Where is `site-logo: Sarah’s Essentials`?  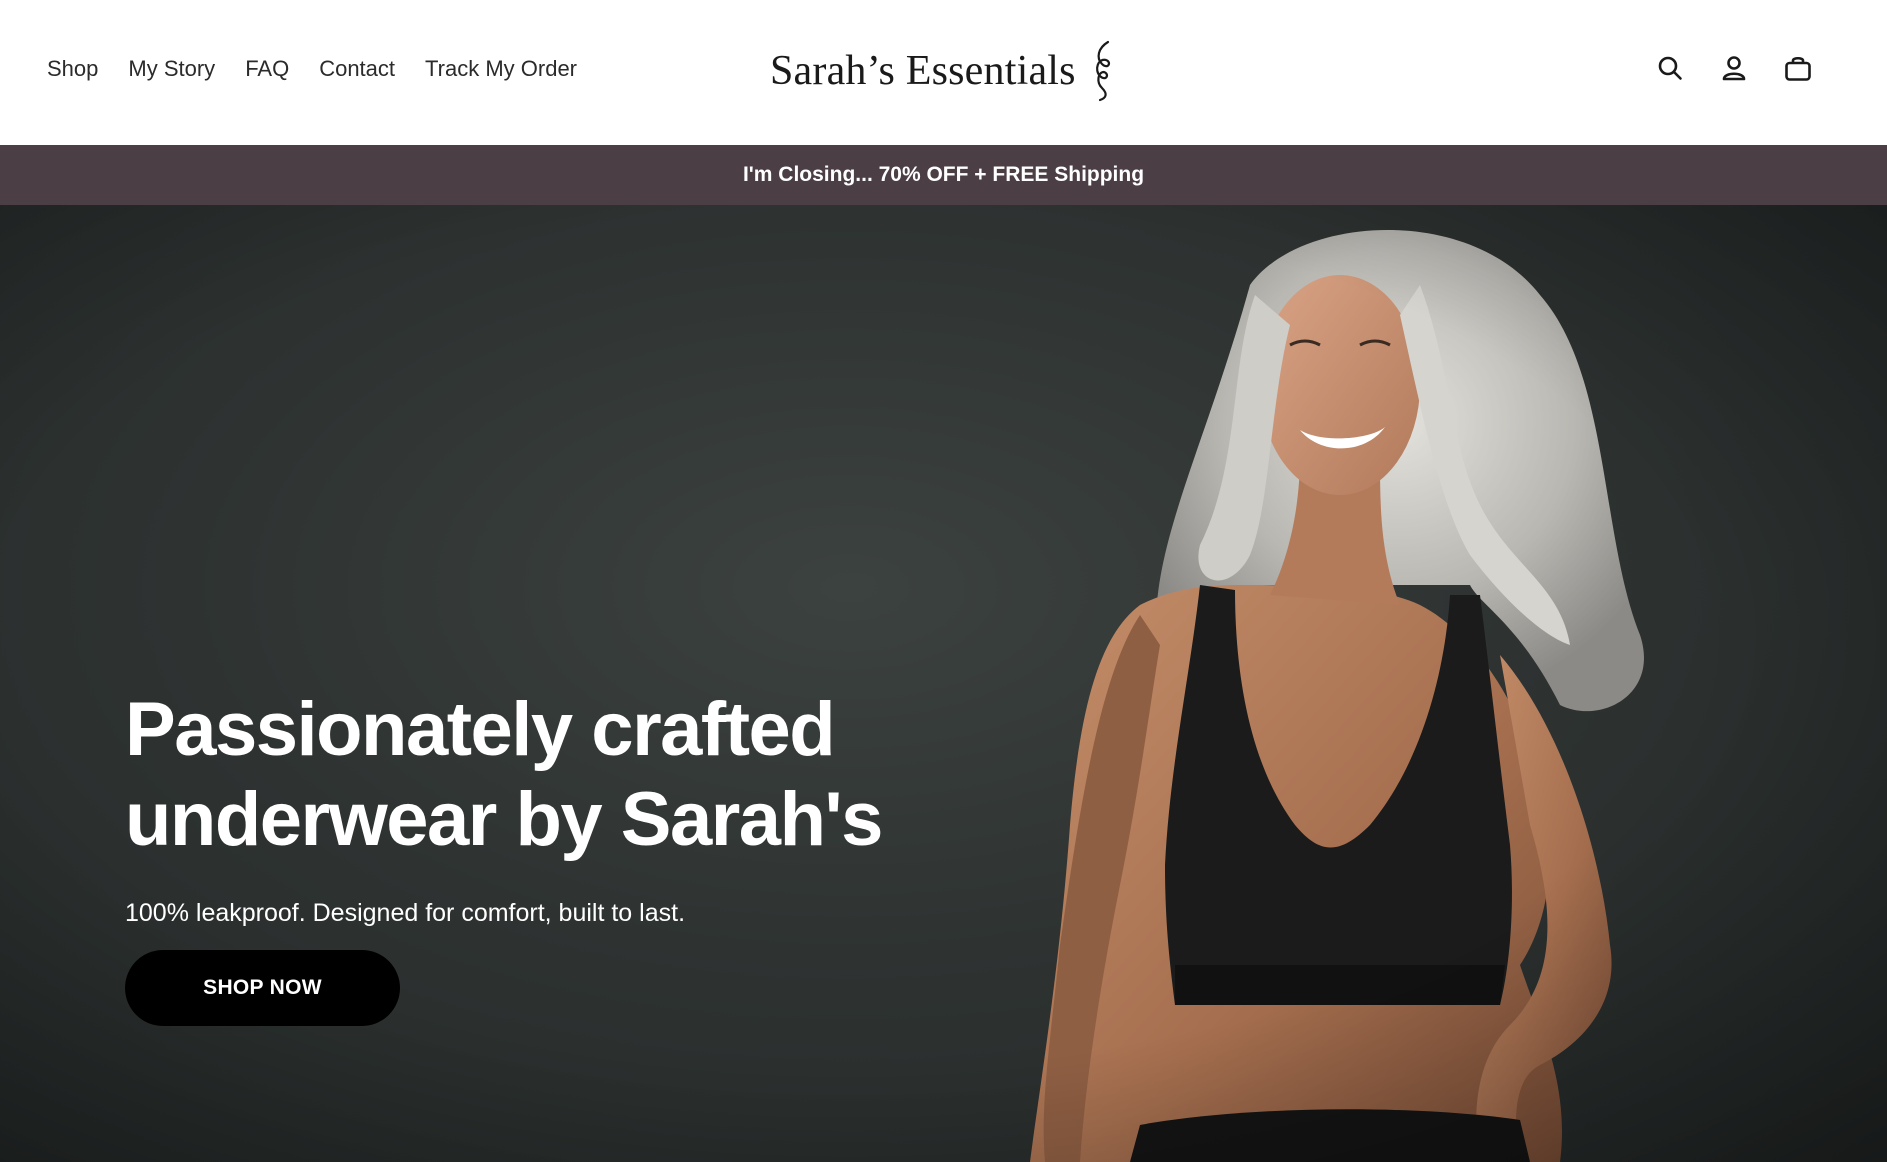
site-logo: Sarah’s Essentials is located at coordinates (943, 71).